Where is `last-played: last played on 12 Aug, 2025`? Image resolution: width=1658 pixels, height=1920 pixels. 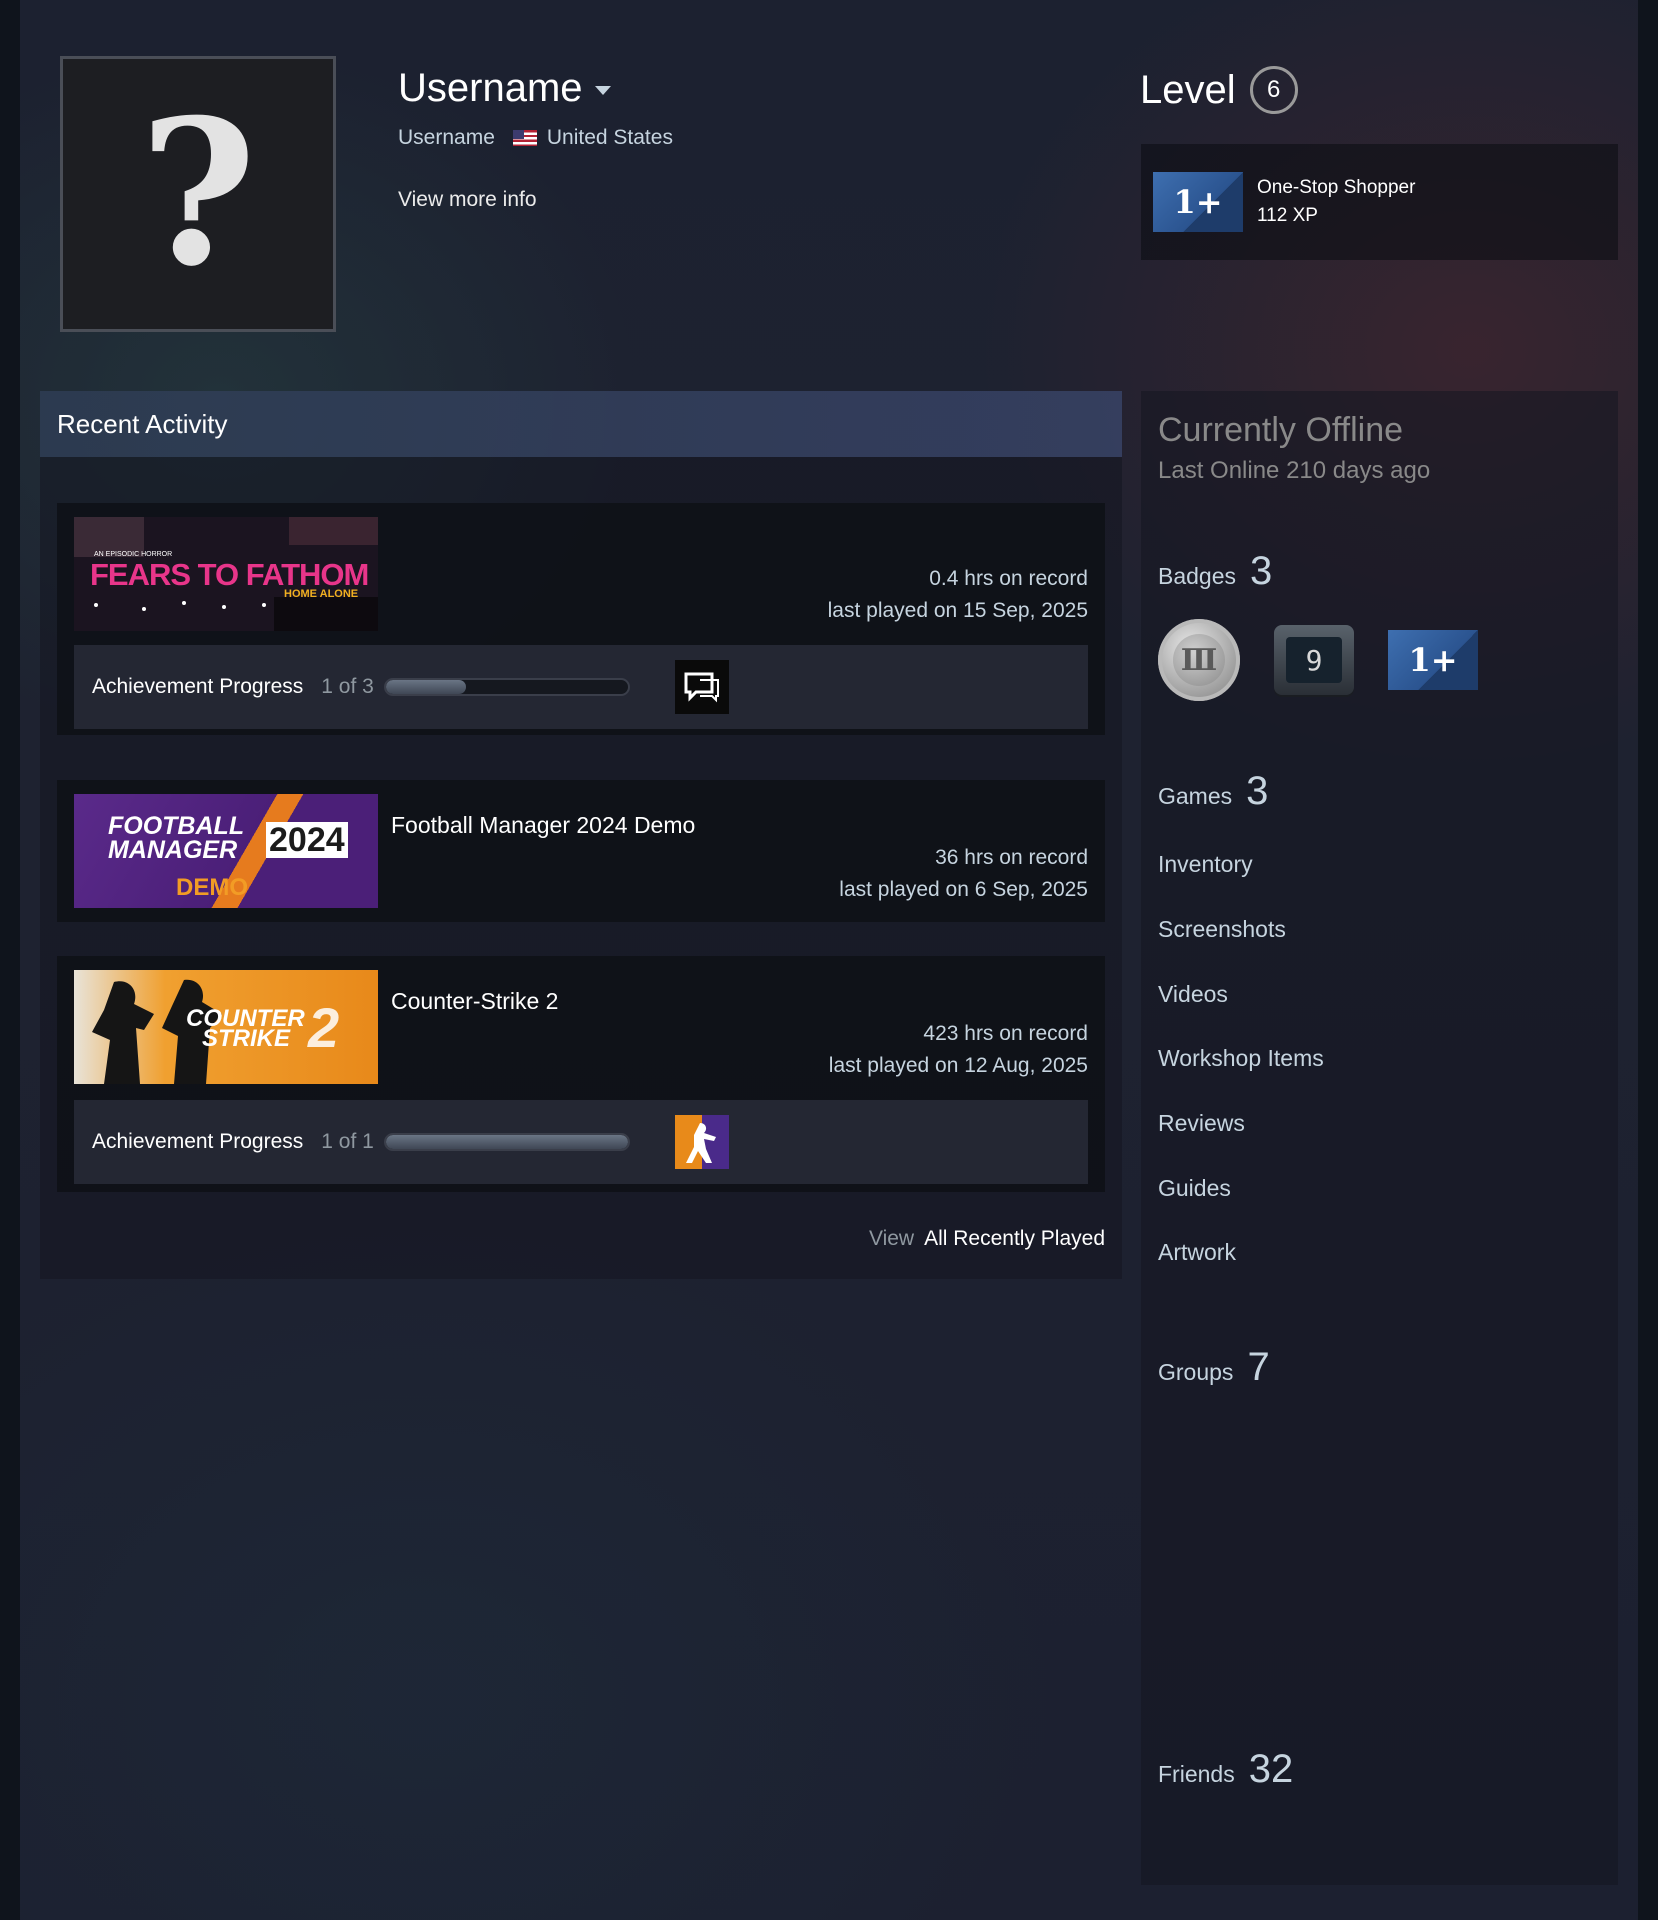
last-played: last played on 12 Aug, 2025 is located at coordinates (958, 1065).